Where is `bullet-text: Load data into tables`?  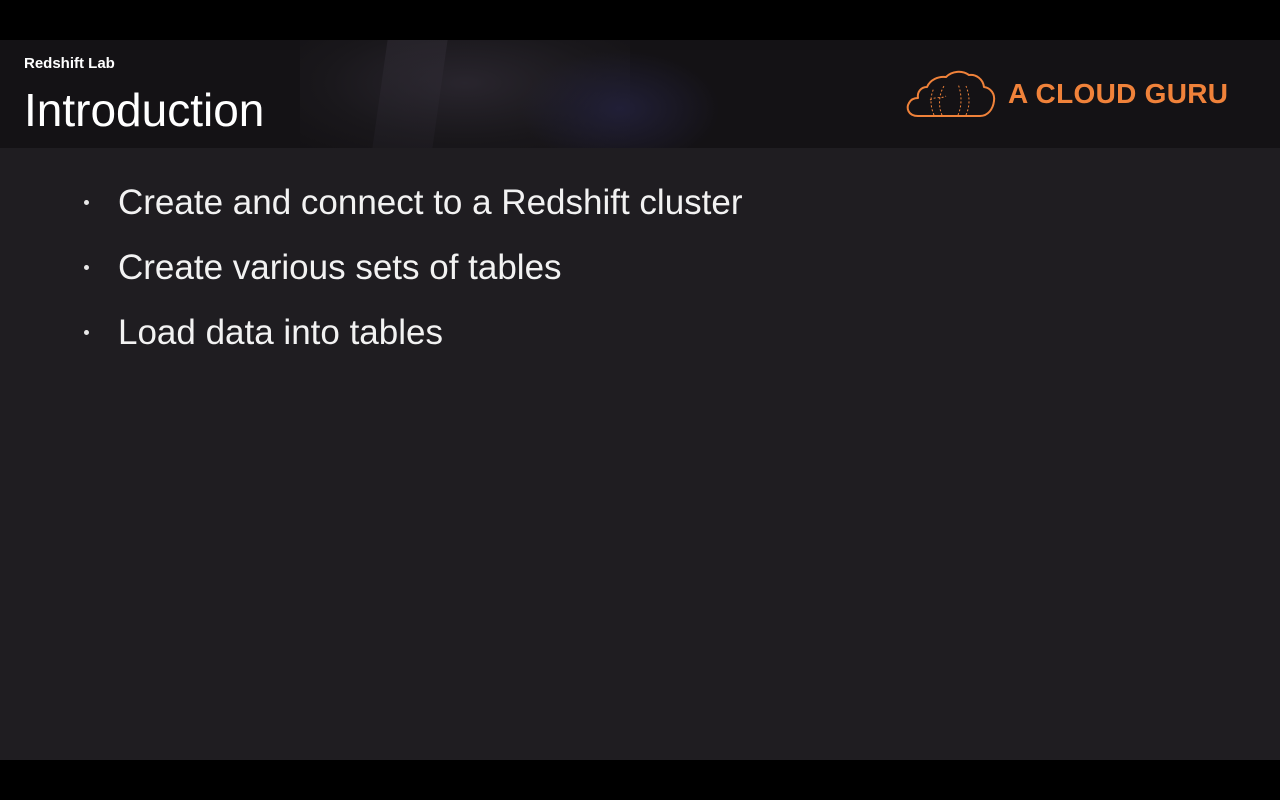 bullet-text: Load data into tables is located at coordinates (280, 332).